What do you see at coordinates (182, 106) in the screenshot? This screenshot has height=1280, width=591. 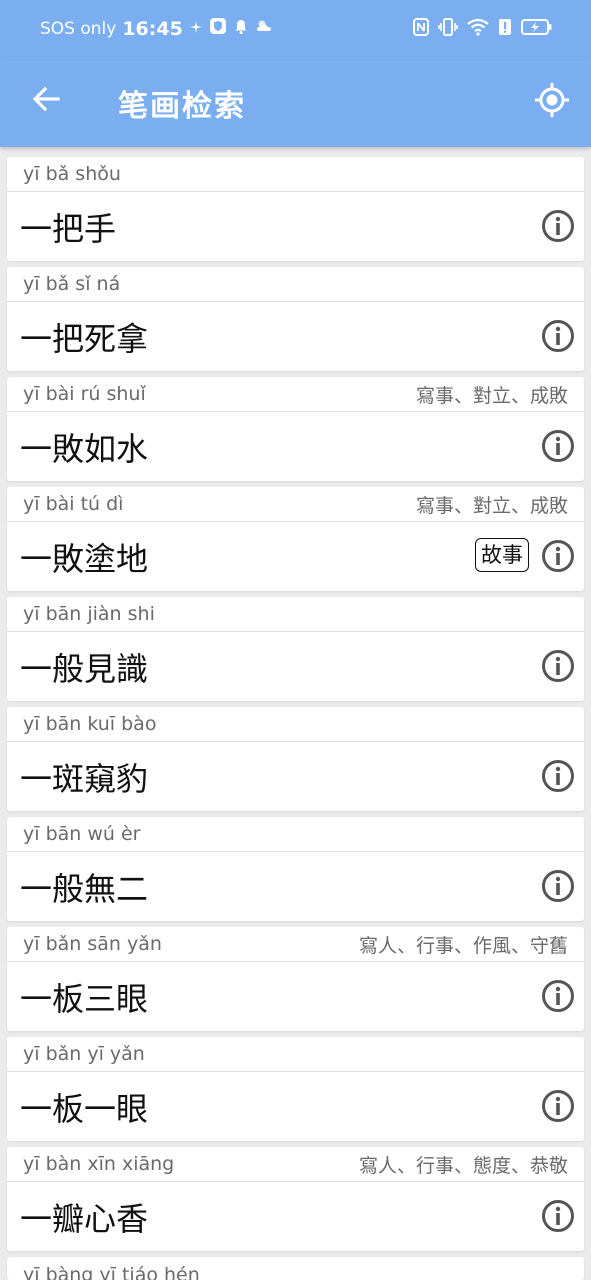 I see `page-title: 笔画检索` at bounding box center [182, 106].